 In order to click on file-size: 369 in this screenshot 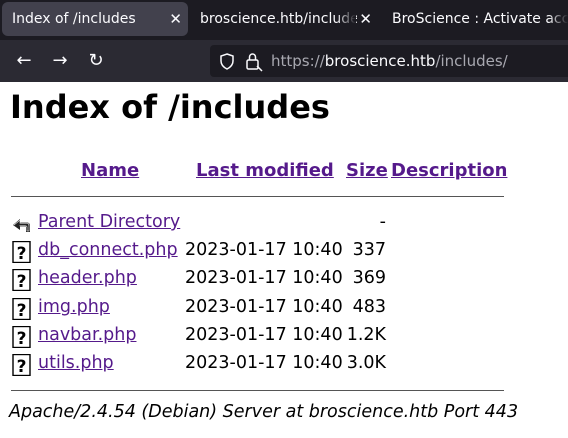, I will do `click(369, 278)`.